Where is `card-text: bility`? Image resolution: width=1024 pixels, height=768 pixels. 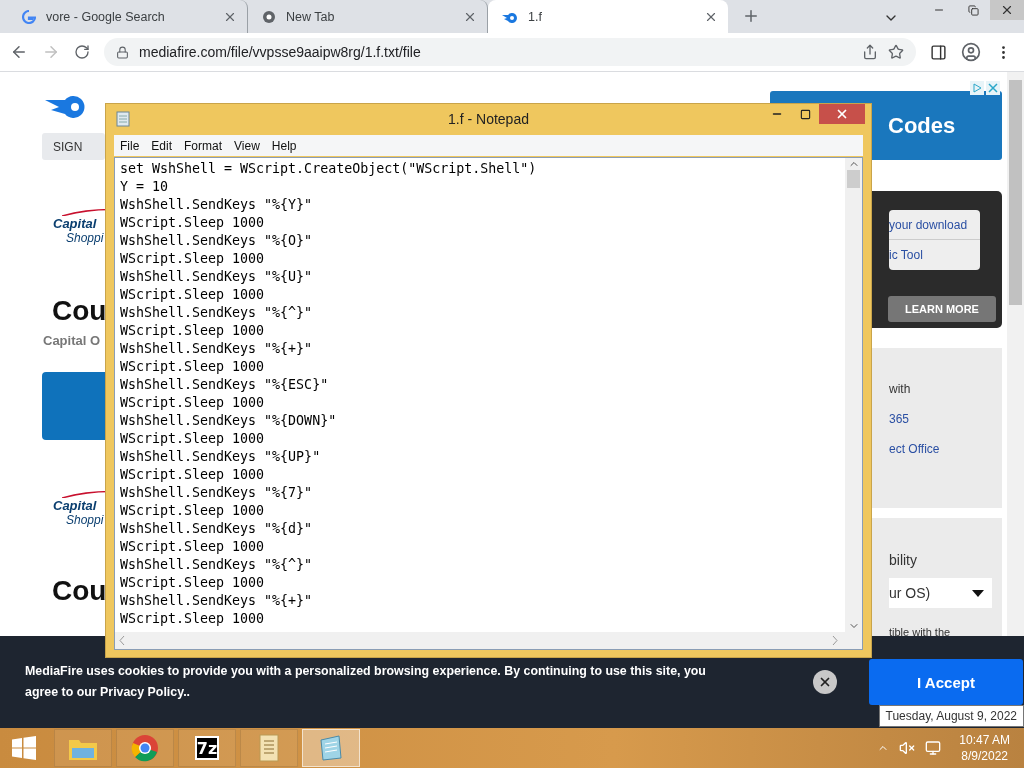 card-text: bility is located at coordinates (903, 560).